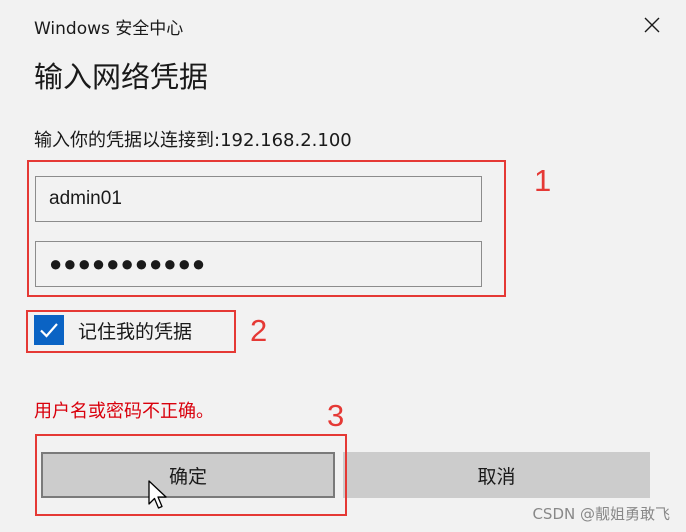  I want to click on annotation-number-1: 1, so click(543, 180).